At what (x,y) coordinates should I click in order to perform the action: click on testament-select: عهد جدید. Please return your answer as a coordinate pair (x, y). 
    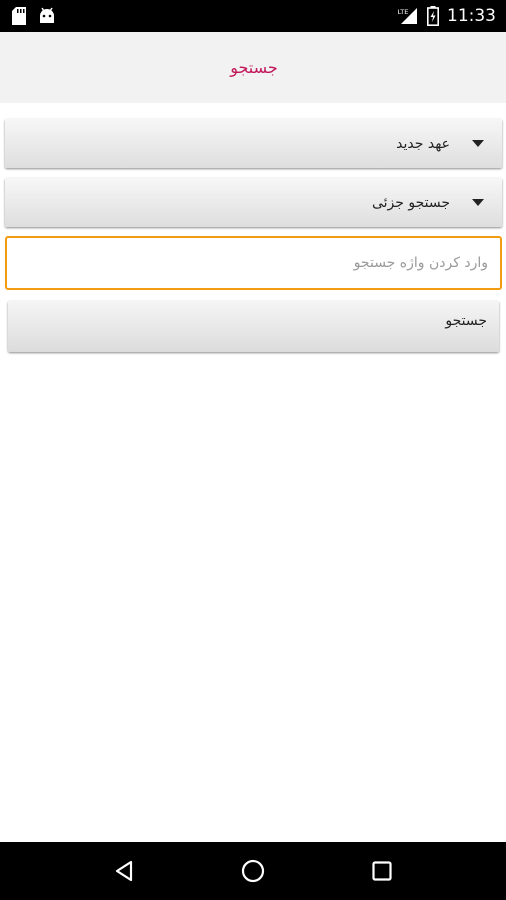
    Looking at the image, I should click on (253, 143).